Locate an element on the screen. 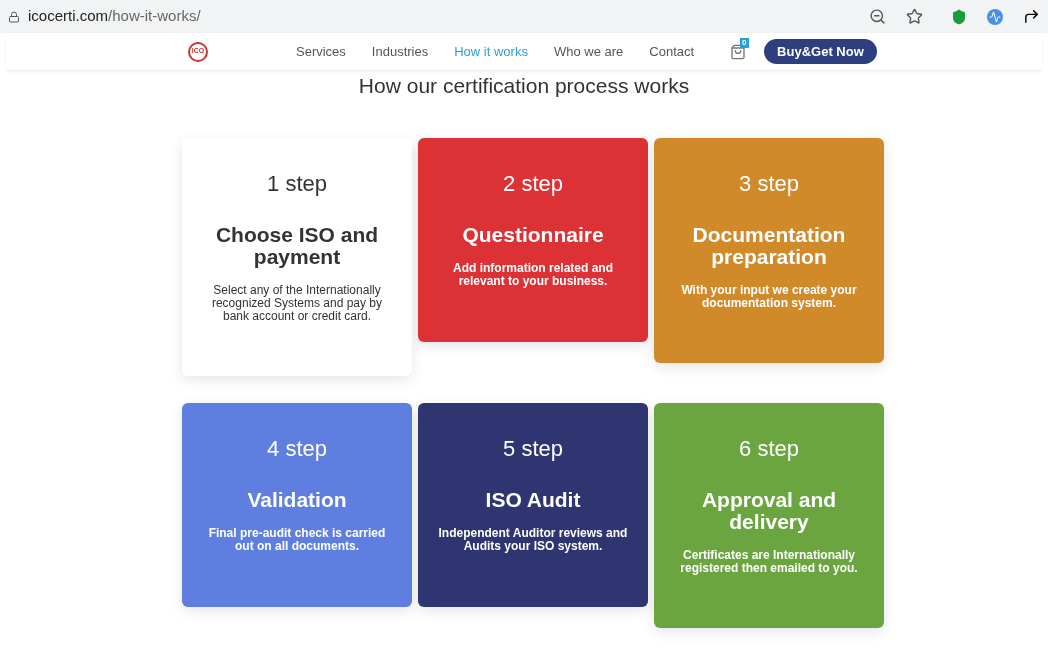 The image size is (1048, 650). url-text: icocerti.com/how-it-works/ is located at coordinates (444, 16).